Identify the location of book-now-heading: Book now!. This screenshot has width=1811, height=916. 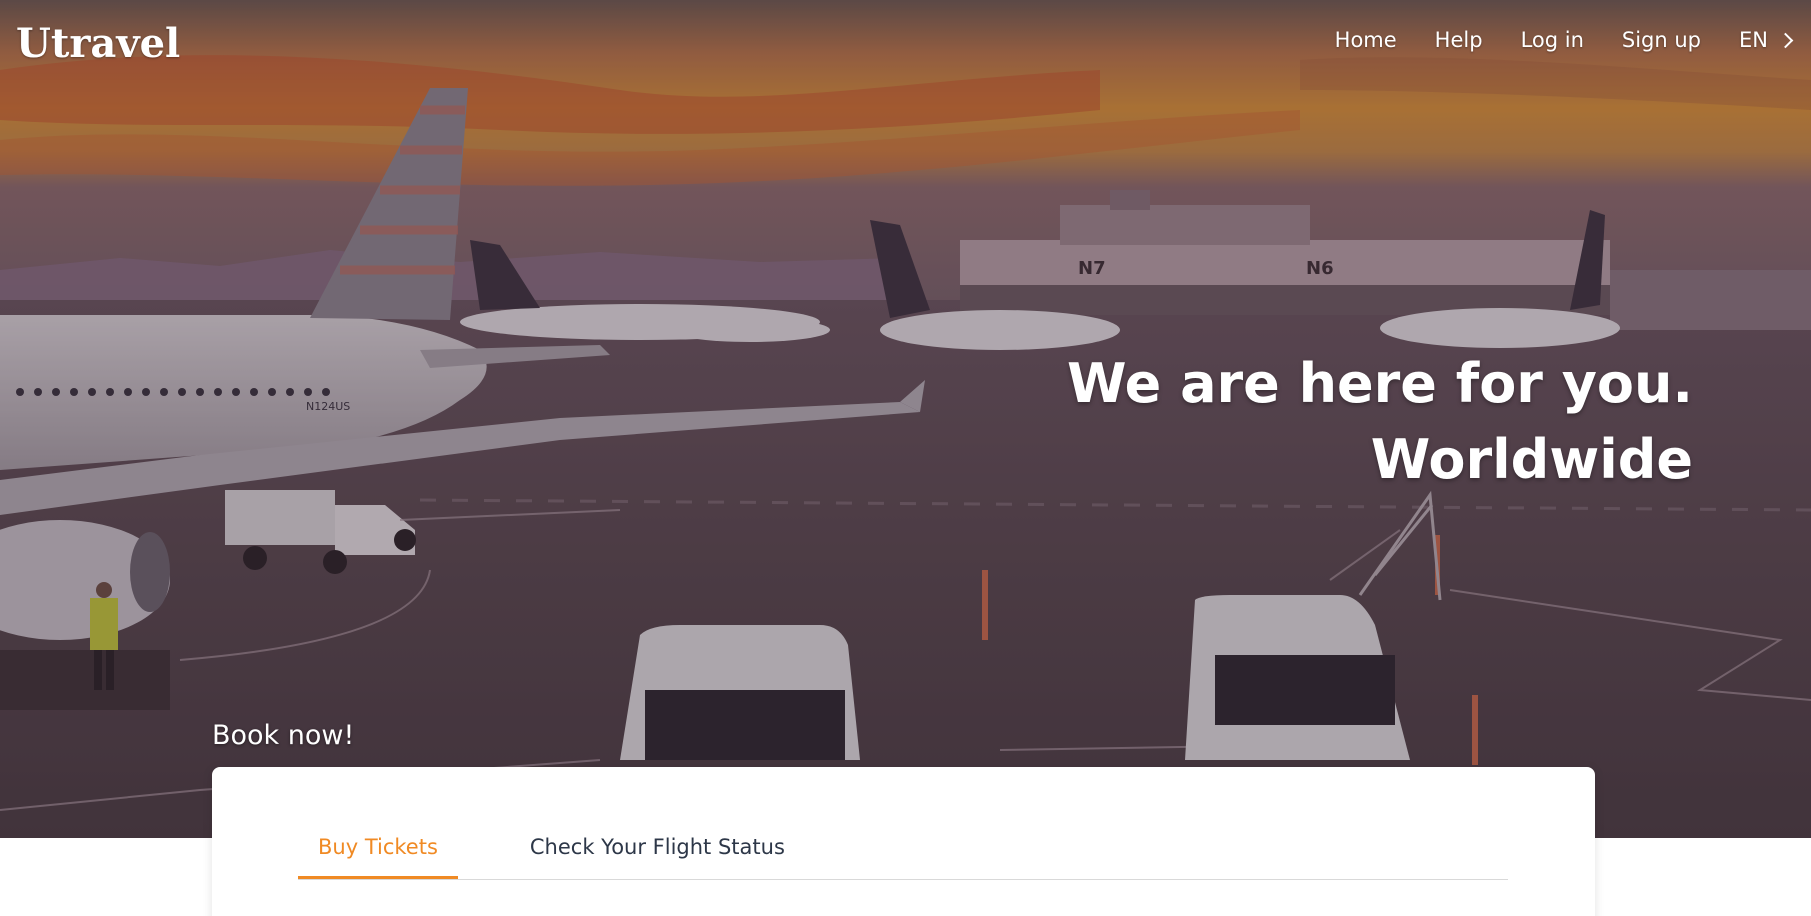
(283, 735).